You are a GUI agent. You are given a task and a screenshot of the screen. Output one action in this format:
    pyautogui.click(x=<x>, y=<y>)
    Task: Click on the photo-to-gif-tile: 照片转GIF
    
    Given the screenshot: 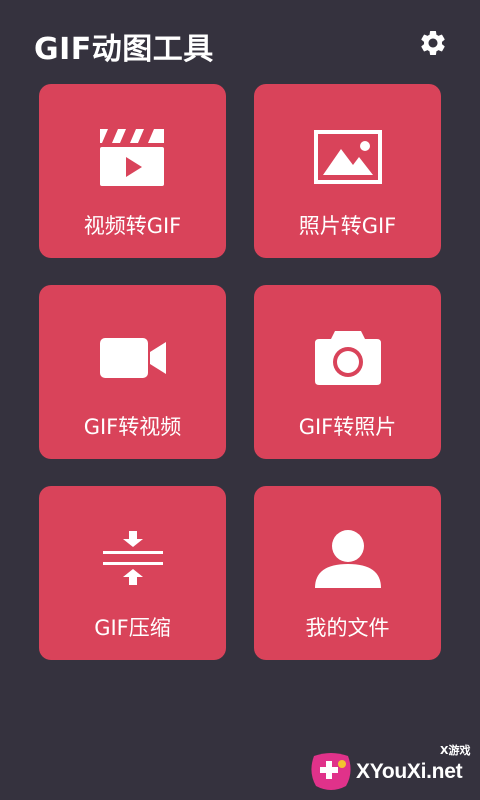 What is the action you would take?
    pyautogui.click(x=347, y=171)
    